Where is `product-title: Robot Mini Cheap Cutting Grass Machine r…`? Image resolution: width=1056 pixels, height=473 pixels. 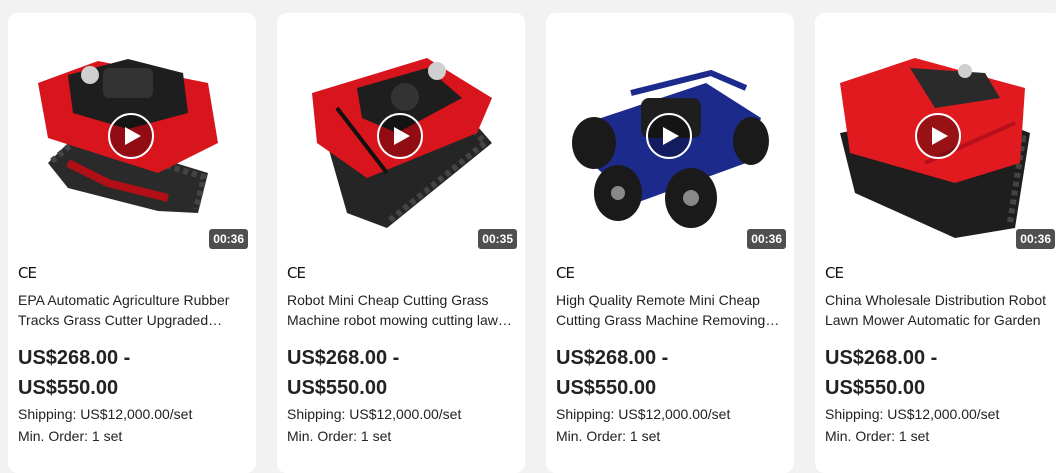 product-title: Robot Mini Cheap Cutting Grass Machine r… is located at coordinates (401, 310).